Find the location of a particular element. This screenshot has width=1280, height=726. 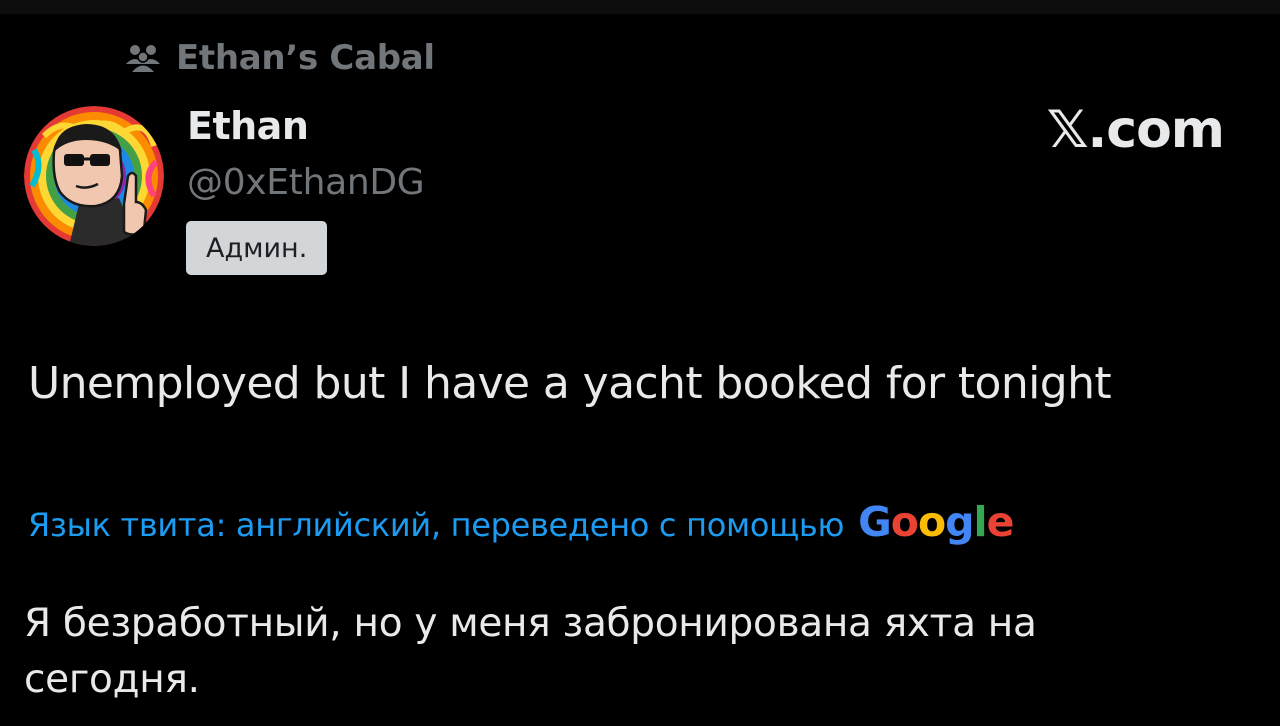

google-logo-letter: g is located at coordinates (959, 522).